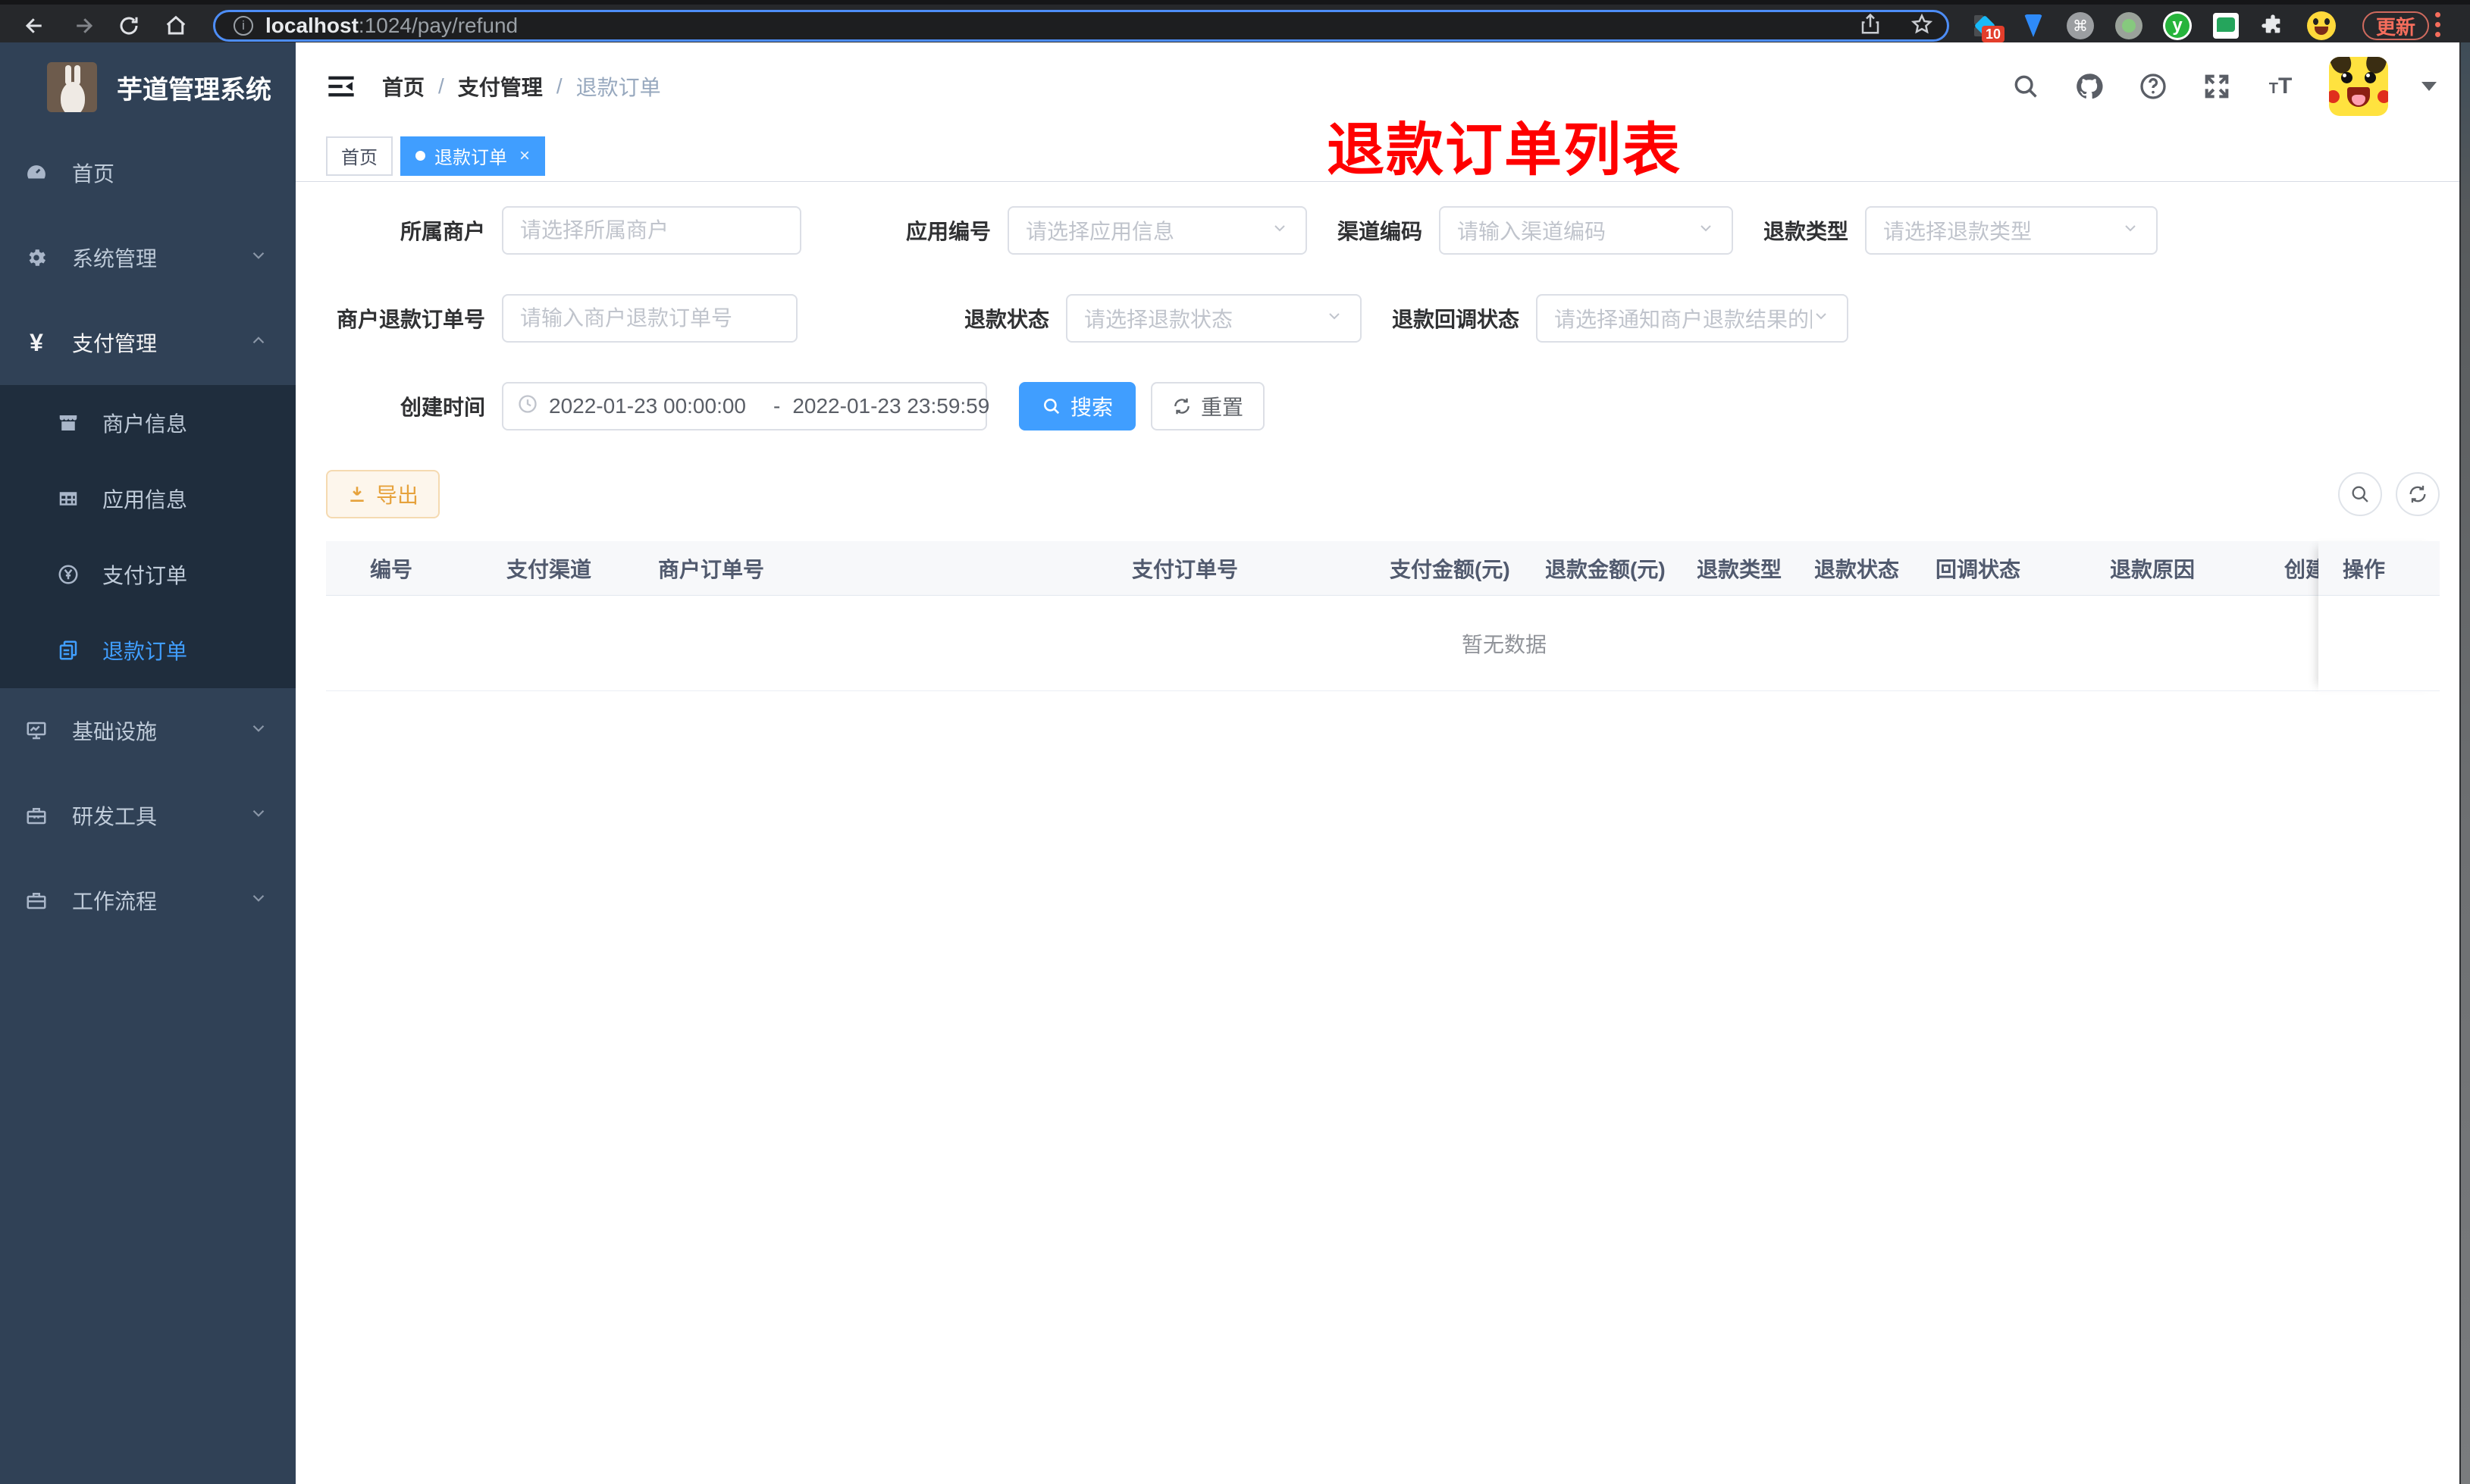  I want to click on page-annotation-title: 退款订单列表, so click(1504, 151).